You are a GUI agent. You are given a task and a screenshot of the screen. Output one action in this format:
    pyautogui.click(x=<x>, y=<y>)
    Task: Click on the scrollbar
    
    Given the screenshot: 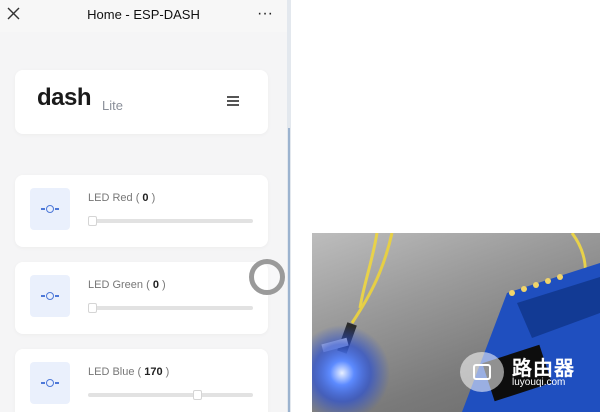 What is the action you would take?
    pyautogui.click(x=289, y=206)
    